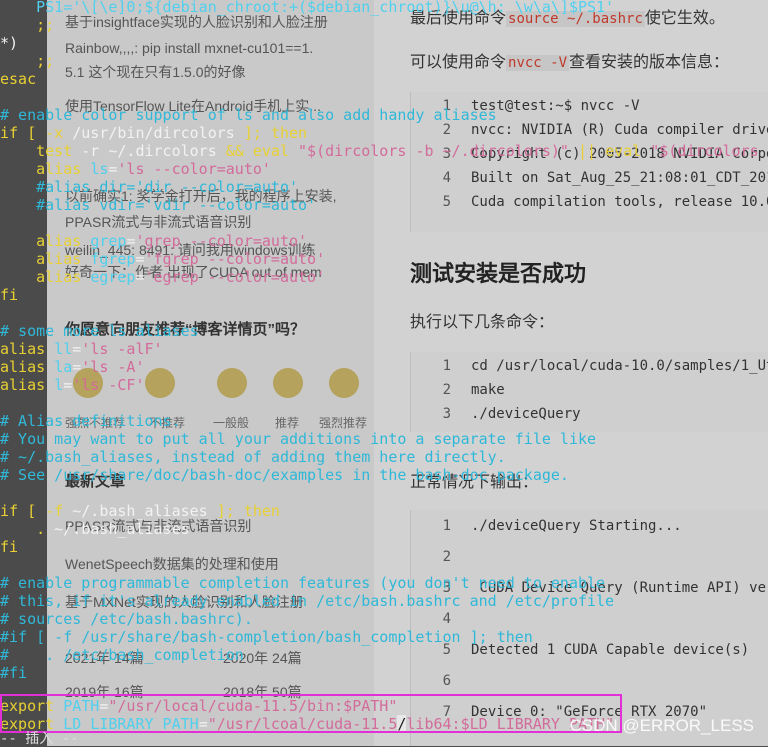 This screenshot has width=768, height=747. I want to click on editor-line: if [ -f ~/.bash_aliases ]; then, so click(140, 511).